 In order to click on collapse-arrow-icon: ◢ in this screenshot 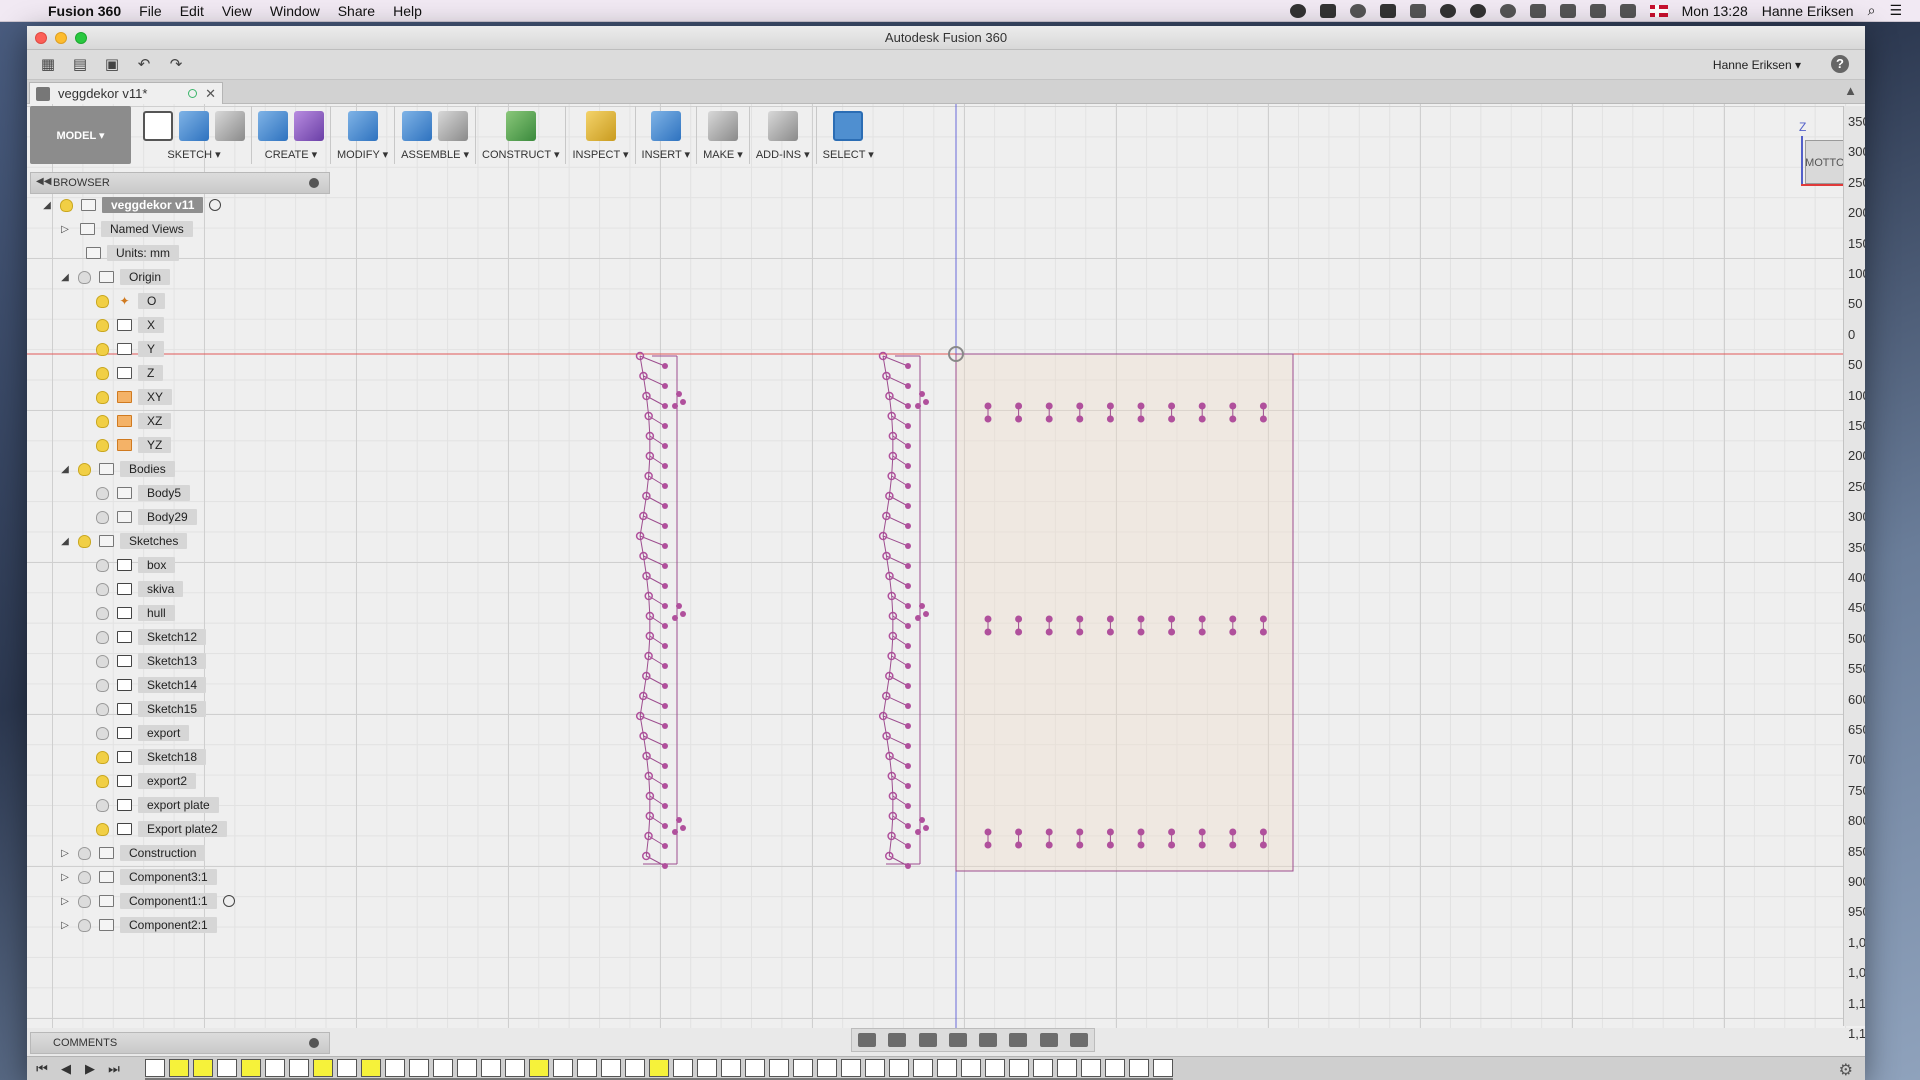, I will do `click(47, 205)`.